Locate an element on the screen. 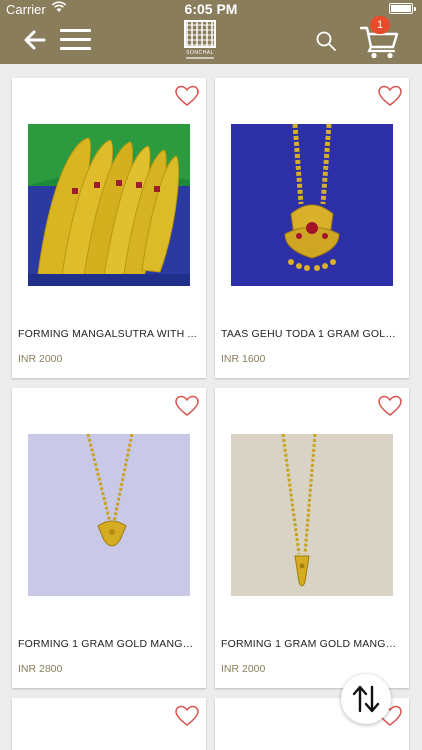 The height and width of the screenshot is (750, 422). status-bar: Carrier 6:05 PM is located at coordinates (211, 9).